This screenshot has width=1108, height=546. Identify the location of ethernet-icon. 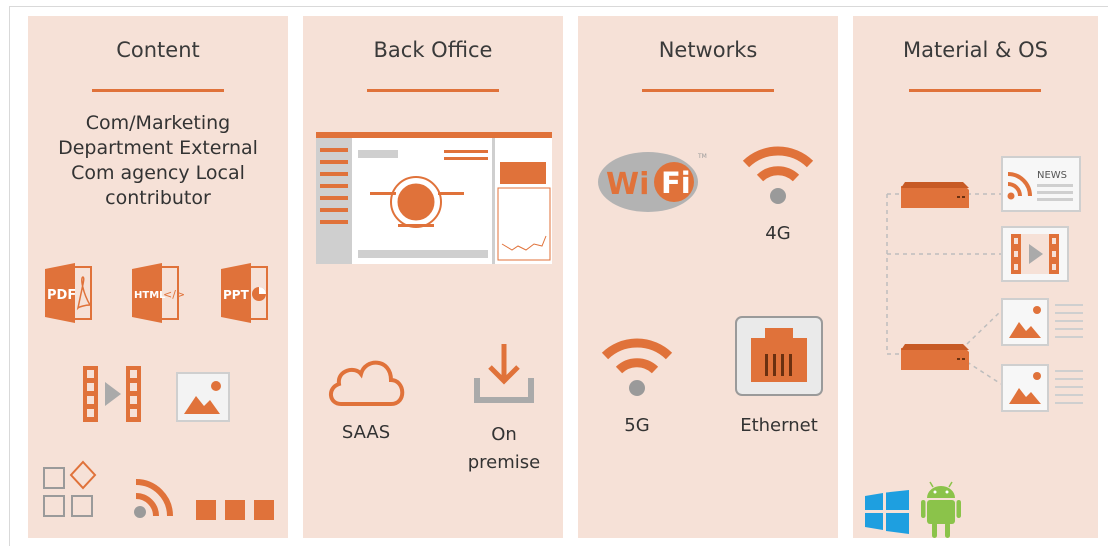
(779, 356).